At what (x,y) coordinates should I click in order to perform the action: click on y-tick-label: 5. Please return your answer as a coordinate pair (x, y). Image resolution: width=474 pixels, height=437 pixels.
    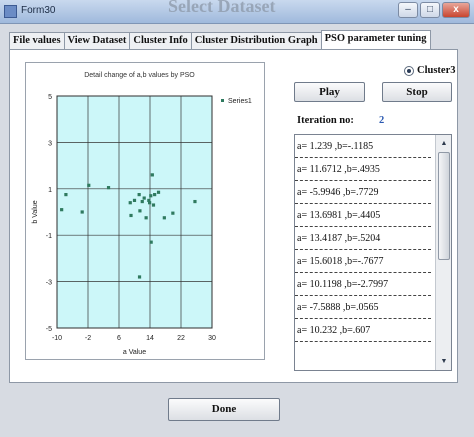
    Looking at the image, I should click on (50, 97).